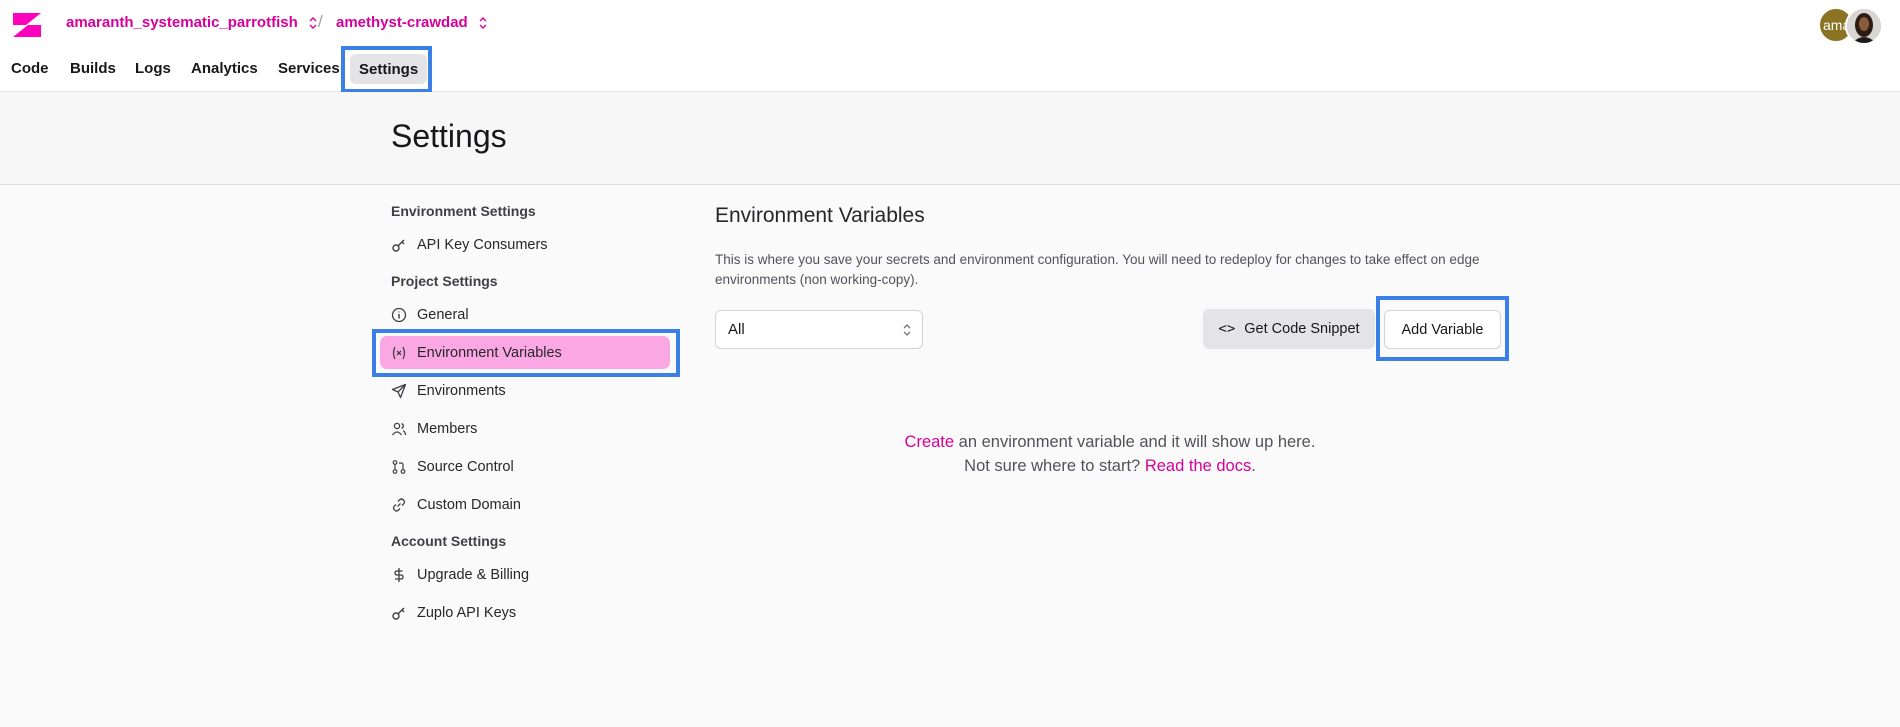  Describe the element at coordinates (489, 352) in the screenshot. I see `sidebar-item-label: Environment Variables` at that location.